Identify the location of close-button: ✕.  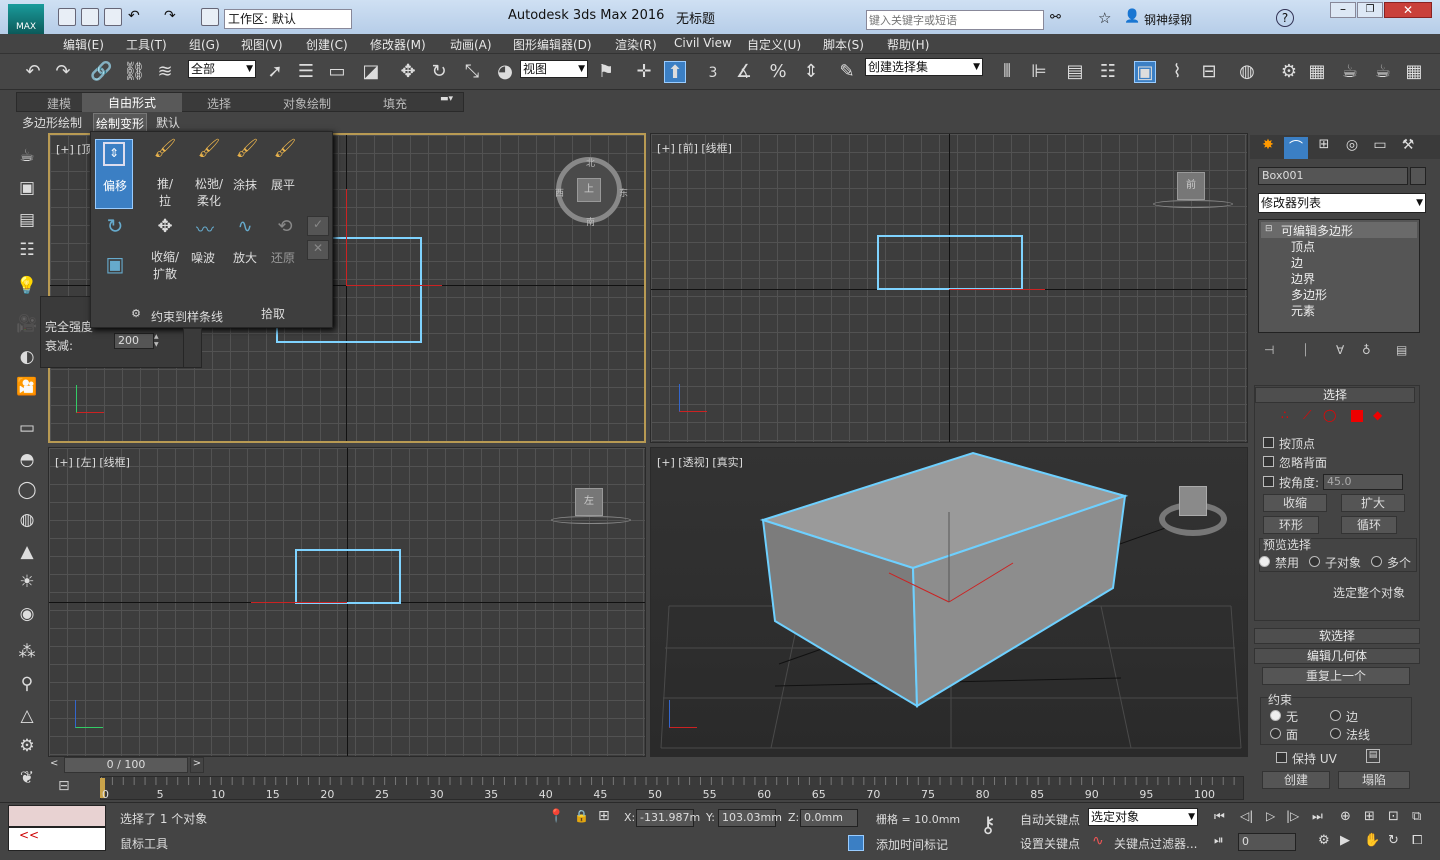
(1408, 10).